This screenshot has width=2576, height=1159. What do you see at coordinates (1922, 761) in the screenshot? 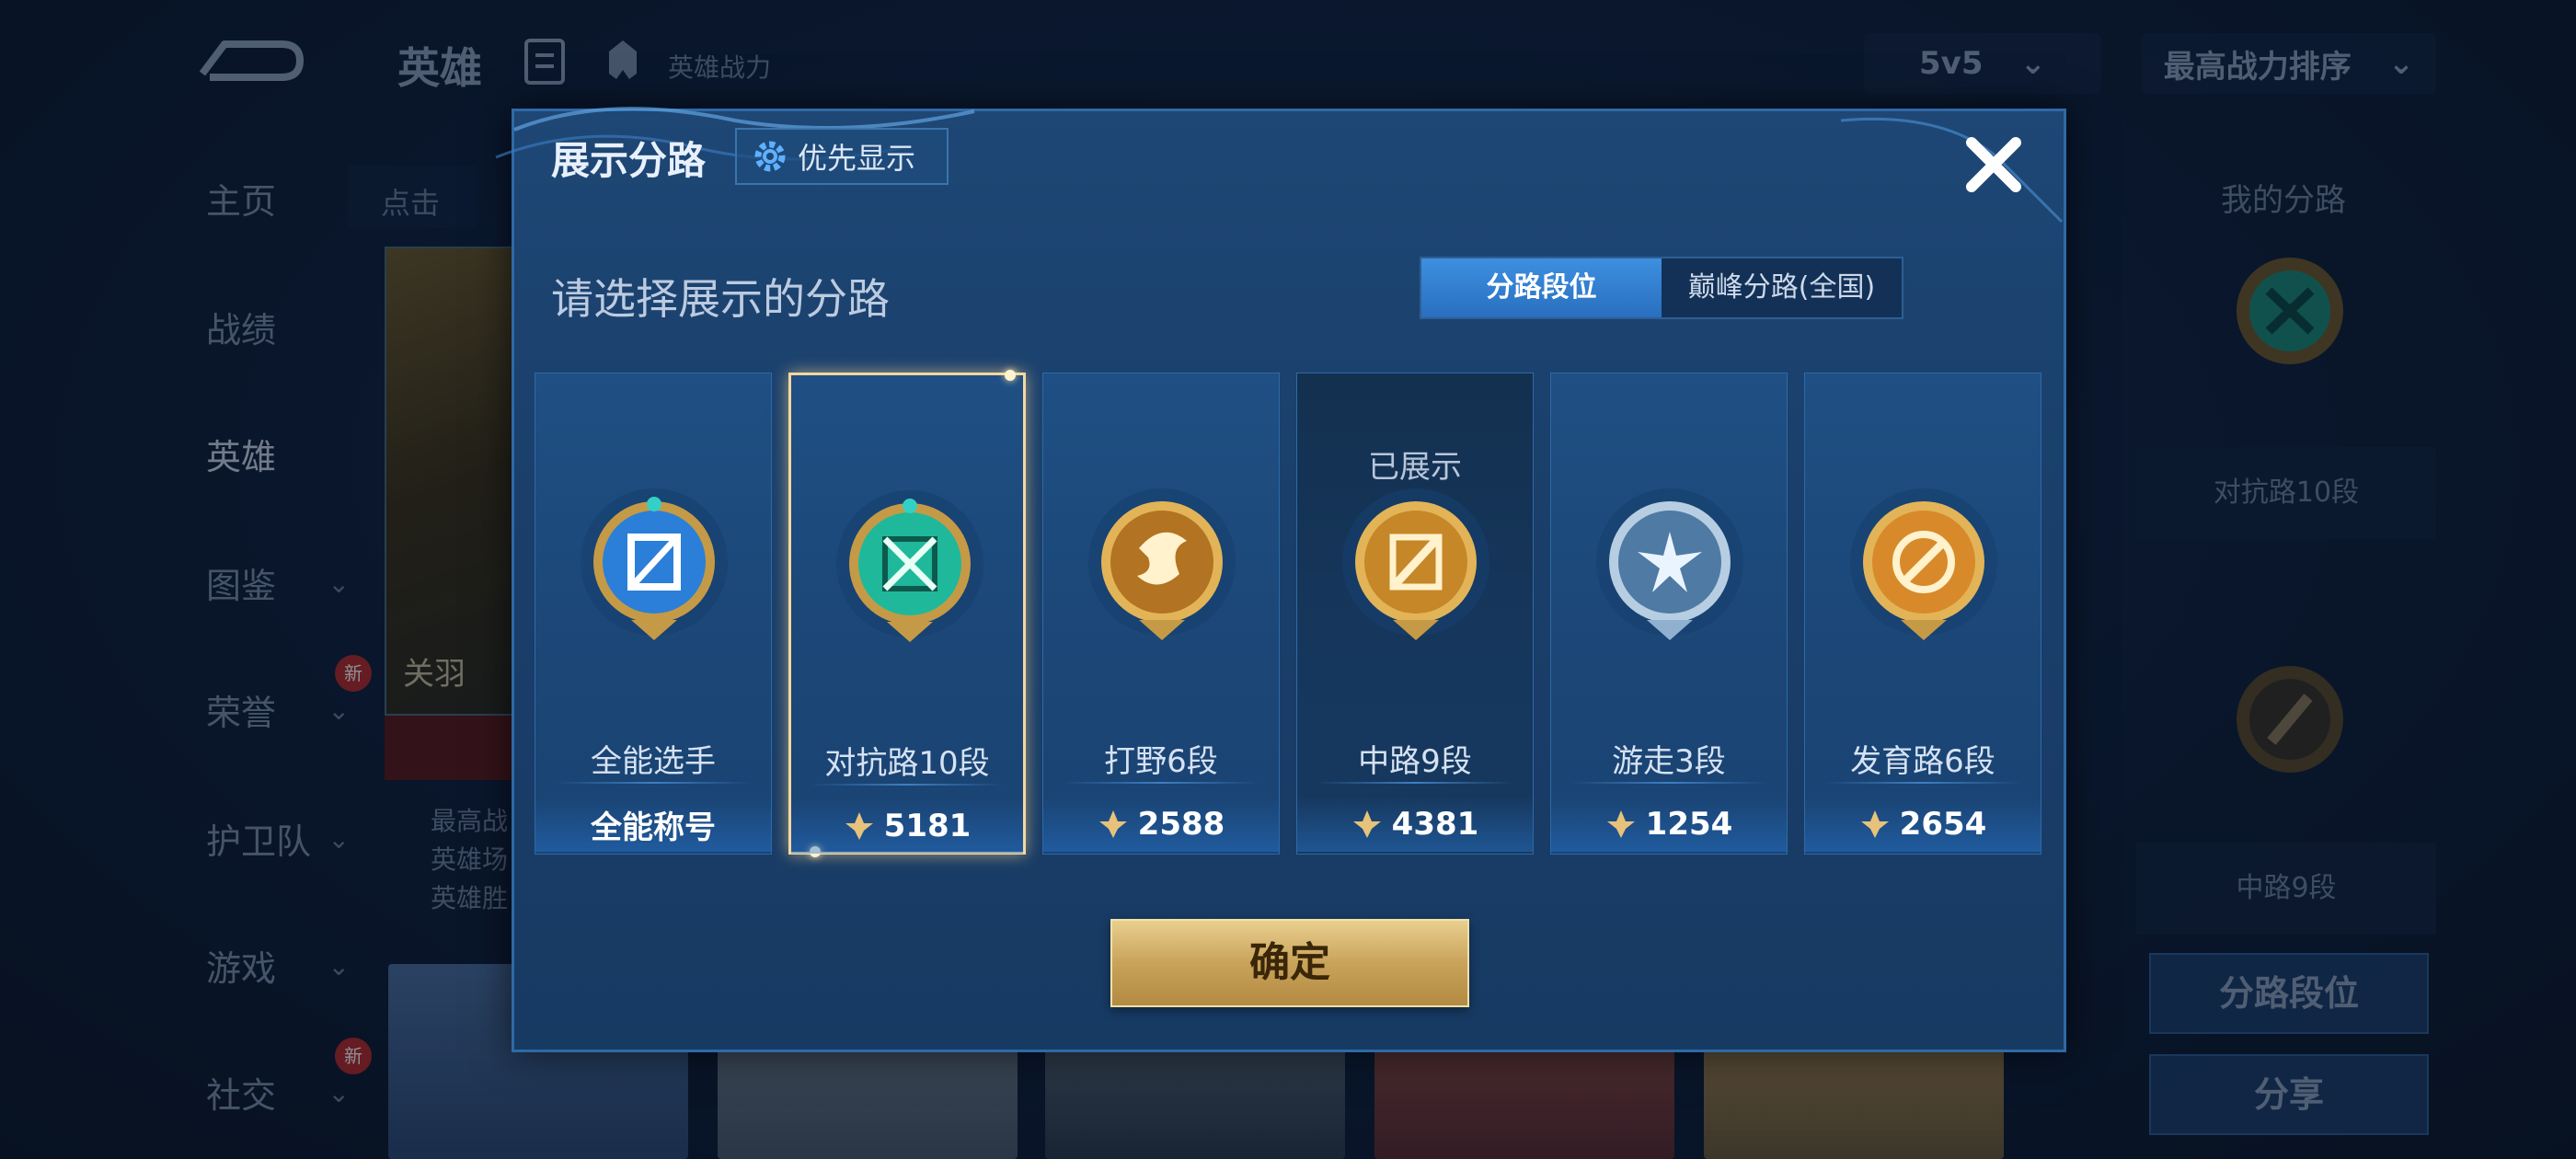
I see `lane-name: 发育路6段` at bounding box center [1922, 761].